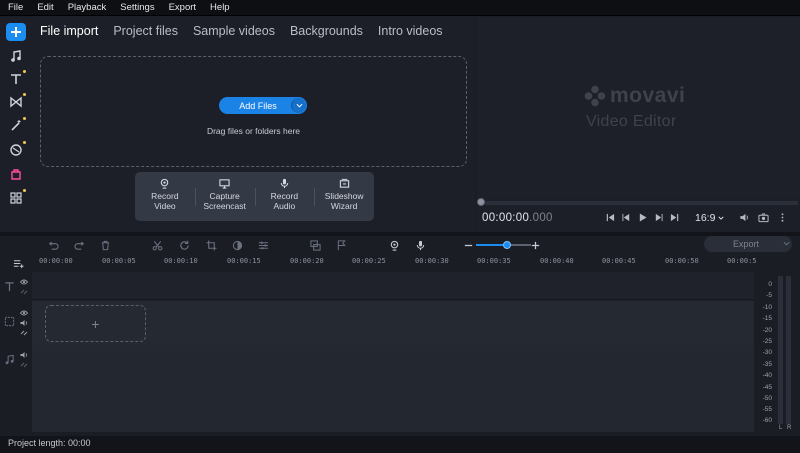 This screenshot has height=453, width=800. What do you see at coordinates (394, 245) in the screenshot?
I see `record-webcam-button` at bounding box center [394, 245].